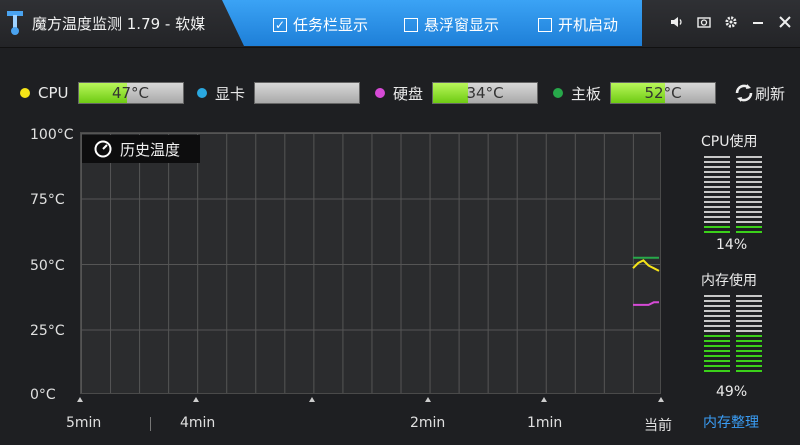 Image resolution: width=800 pixels, height=445 pixels. Describe the element at coordinates (758, 22) in the screenshot. I see `minimize-icon` at that location.